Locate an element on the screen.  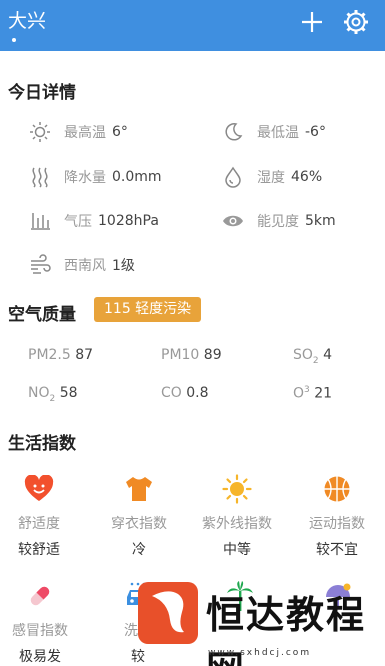
aqi-no2: NO2 58 is located at coordinates (53, 394).